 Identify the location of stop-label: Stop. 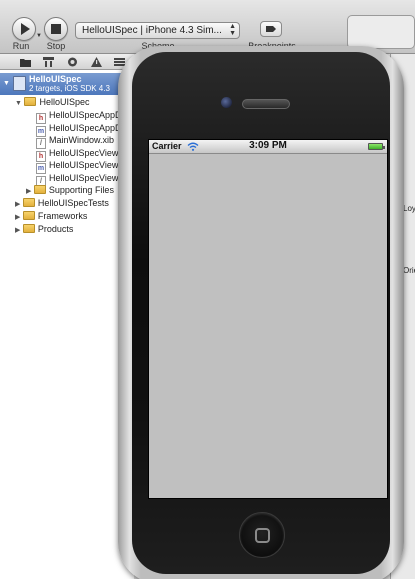
(56, 46).